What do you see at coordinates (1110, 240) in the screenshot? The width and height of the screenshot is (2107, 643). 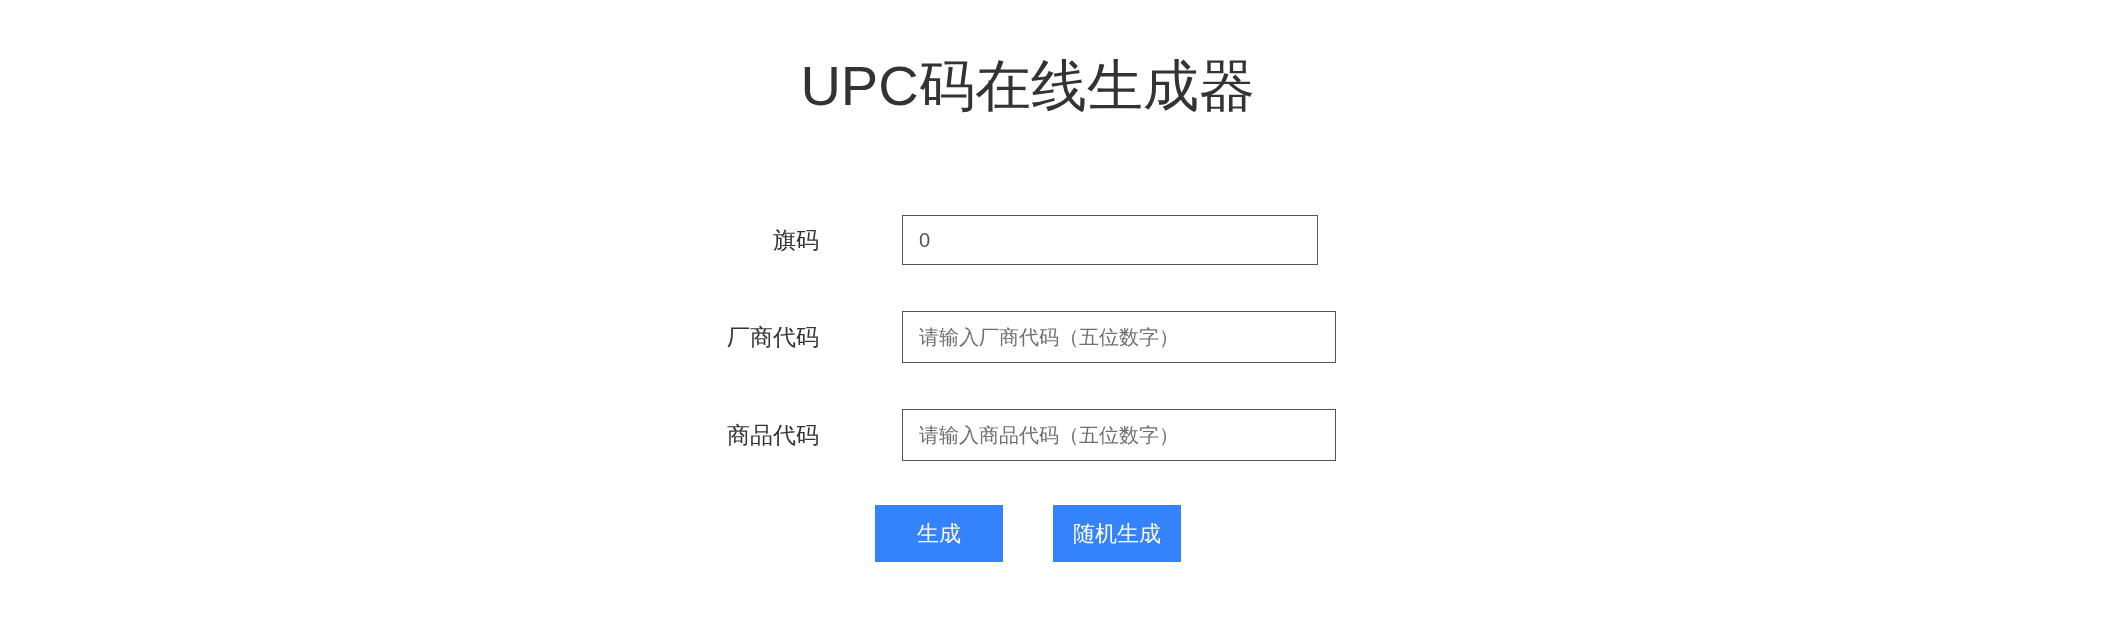 I see `input-field: 0` at bounding box center [1110, 240].